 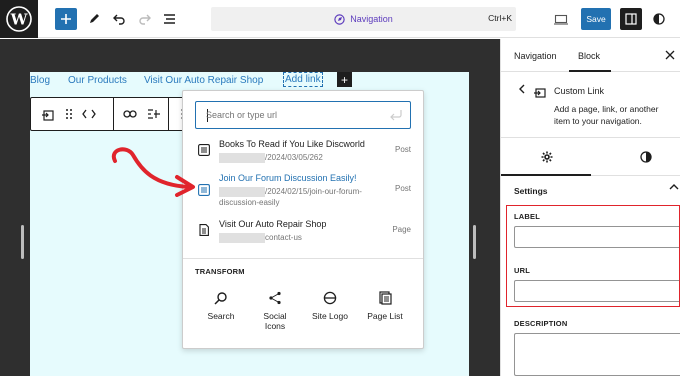 What do you see at coordinates (330, 306) in the screenshot?
I see `transform-site-logo: Site Logo` at bounding box center [330, 306].